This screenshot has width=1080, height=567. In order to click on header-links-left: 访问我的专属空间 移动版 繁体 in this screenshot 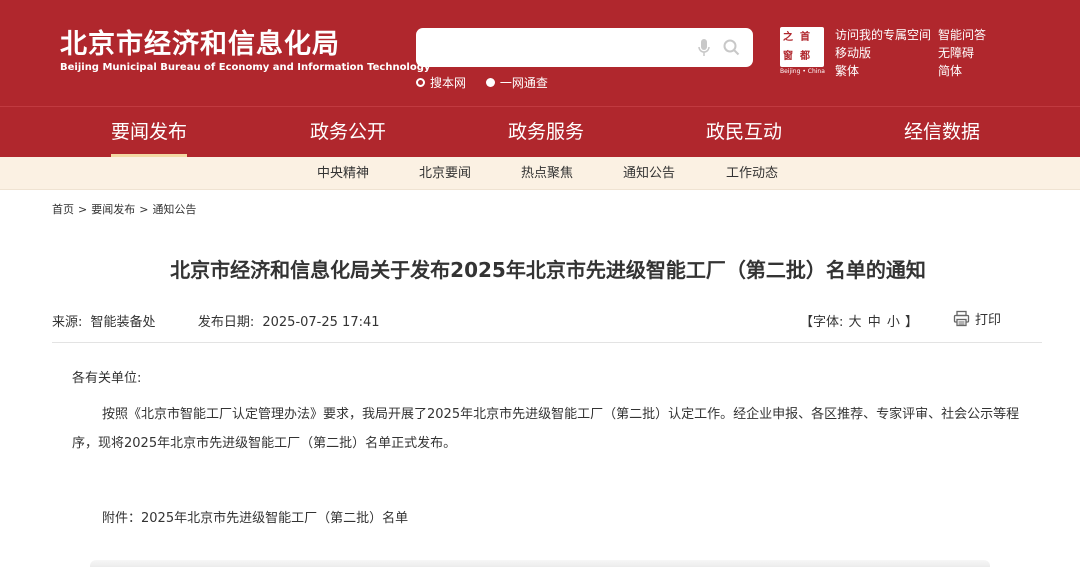, I will do `click(883, 53)`.